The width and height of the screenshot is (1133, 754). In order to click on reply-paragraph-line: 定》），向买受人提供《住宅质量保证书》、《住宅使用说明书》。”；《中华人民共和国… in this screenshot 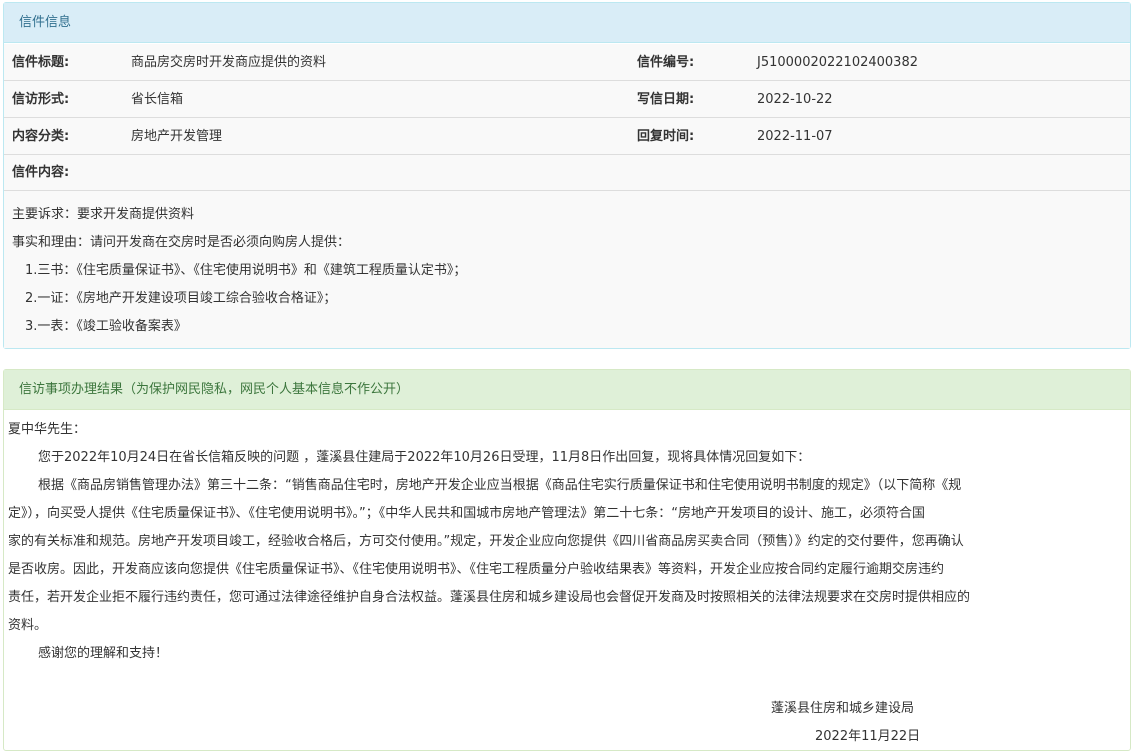, I will do `click(466, 513)`.